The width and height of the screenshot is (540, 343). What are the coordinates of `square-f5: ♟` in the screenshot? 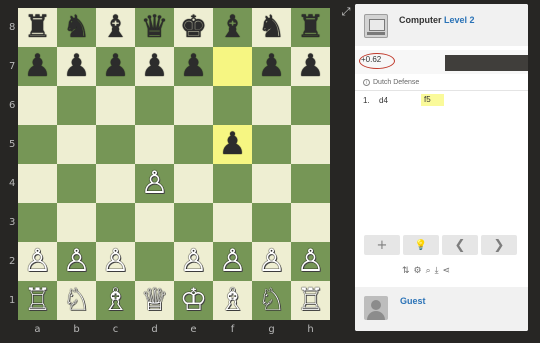 It's located at (232, 144).